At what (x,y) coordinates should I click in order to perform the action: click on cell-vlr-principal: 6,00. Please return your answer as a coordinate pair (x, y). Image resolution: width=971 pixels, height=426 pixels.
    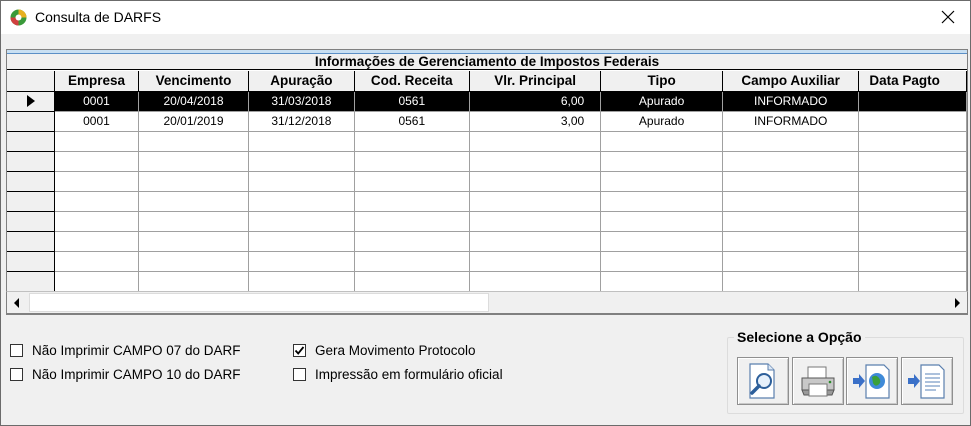
    Looking at the image, I should click on (535, 101).